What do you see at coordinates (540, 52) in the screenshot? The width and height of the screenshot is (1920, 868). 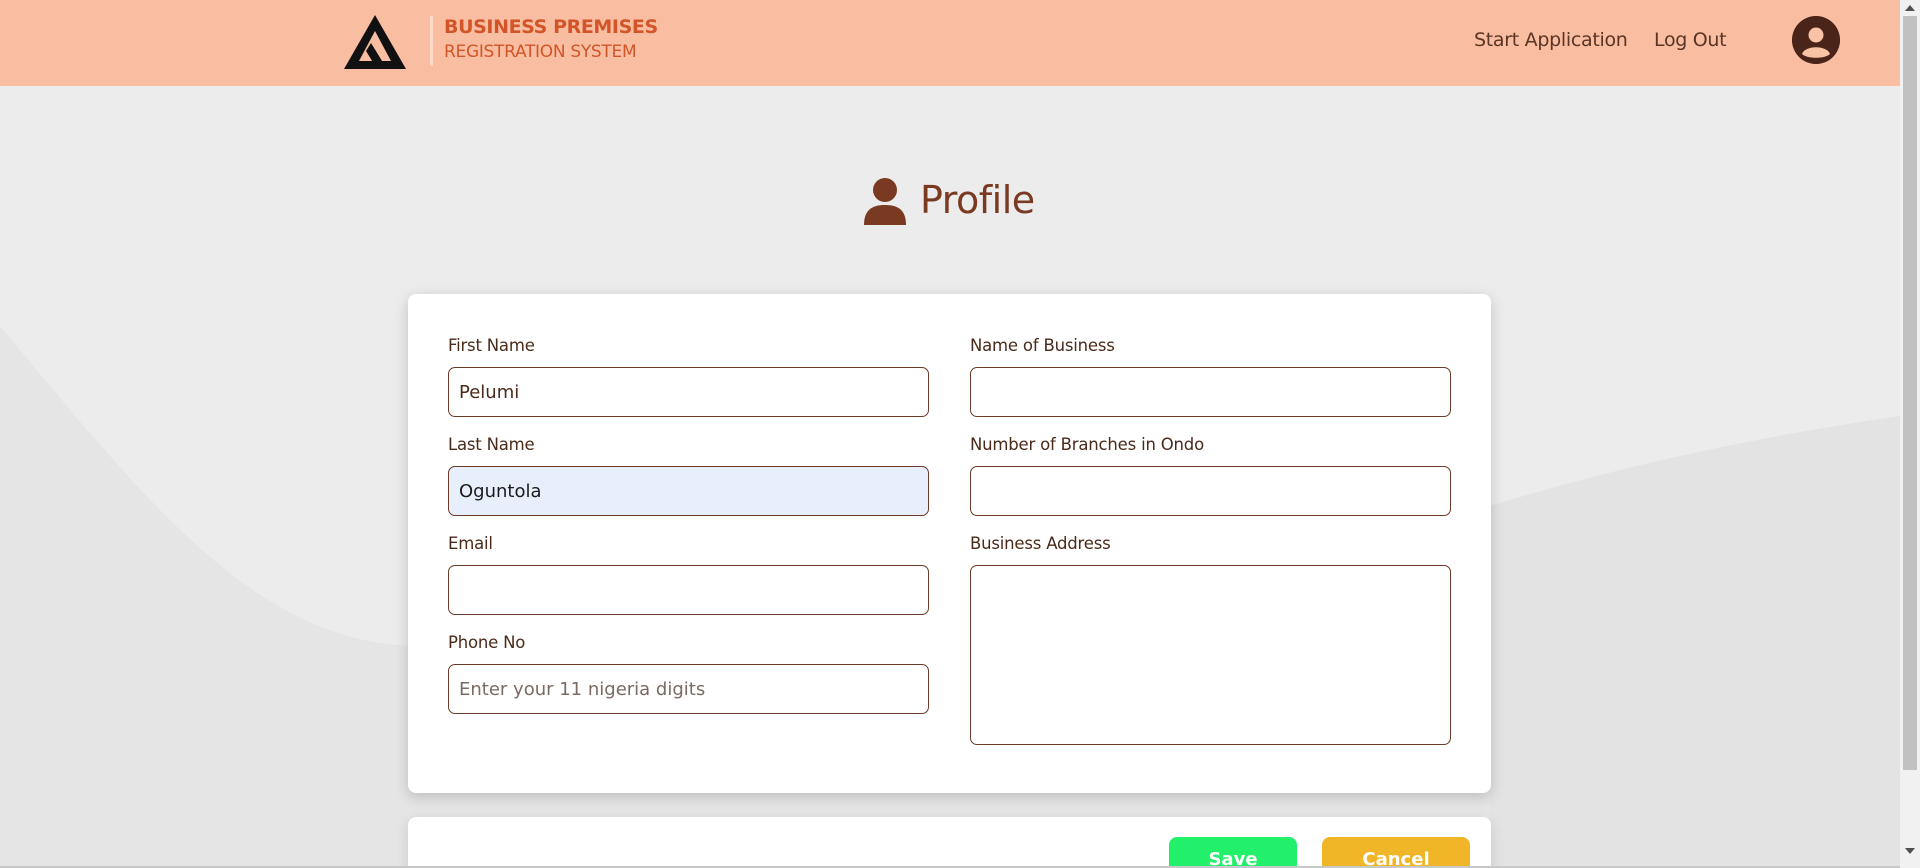 I see `brand-subtitle: REGISTRATION SYSTEM` at bounding box center [540, 52].